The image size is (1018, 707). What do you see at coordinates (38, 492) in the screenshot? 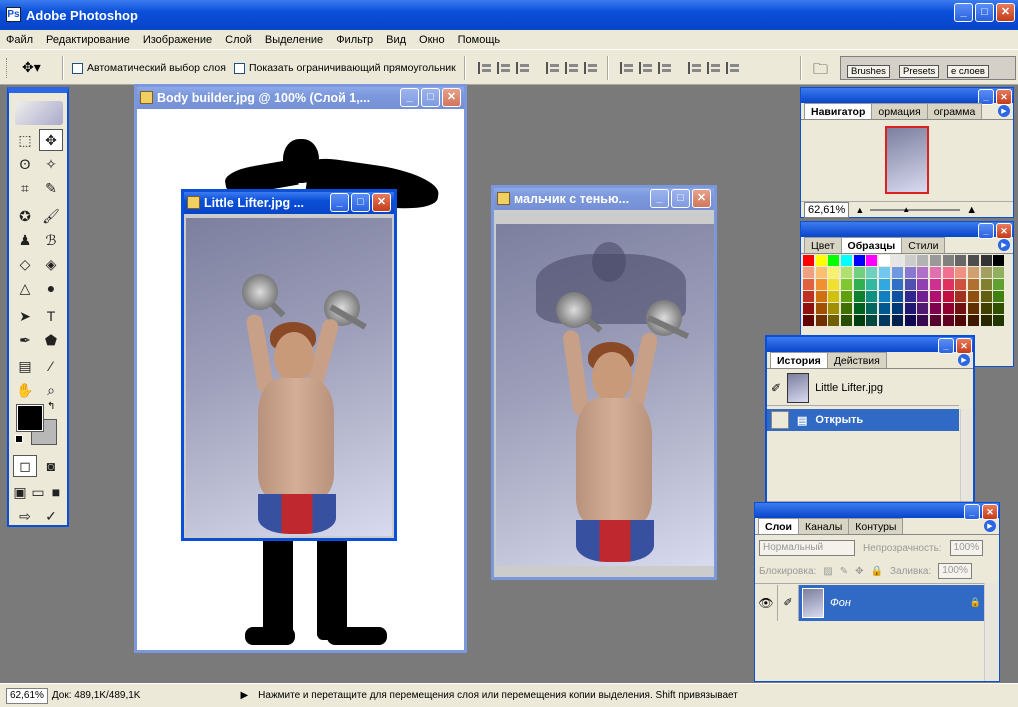
I see `screen-mode-full-menu-icon: ▭` at bounding box center [38, 492].